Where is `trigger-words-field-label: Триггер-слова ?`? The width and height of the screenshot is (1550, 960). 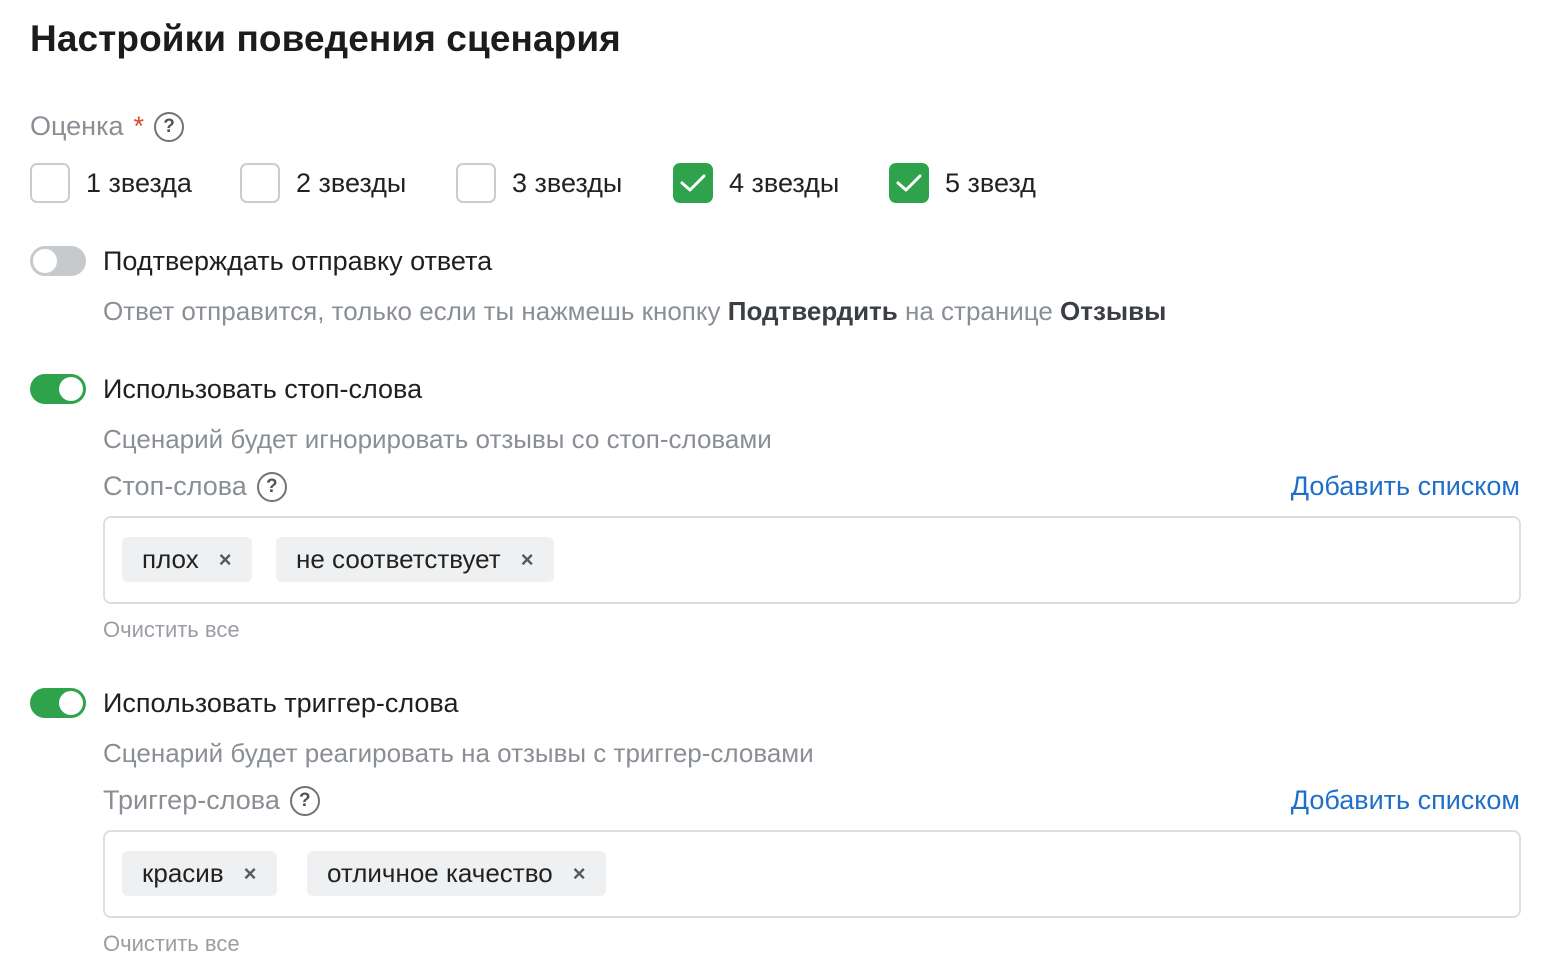
trigger-words-field-label: Триггер-слова ? is located at coordinates (211, 800).